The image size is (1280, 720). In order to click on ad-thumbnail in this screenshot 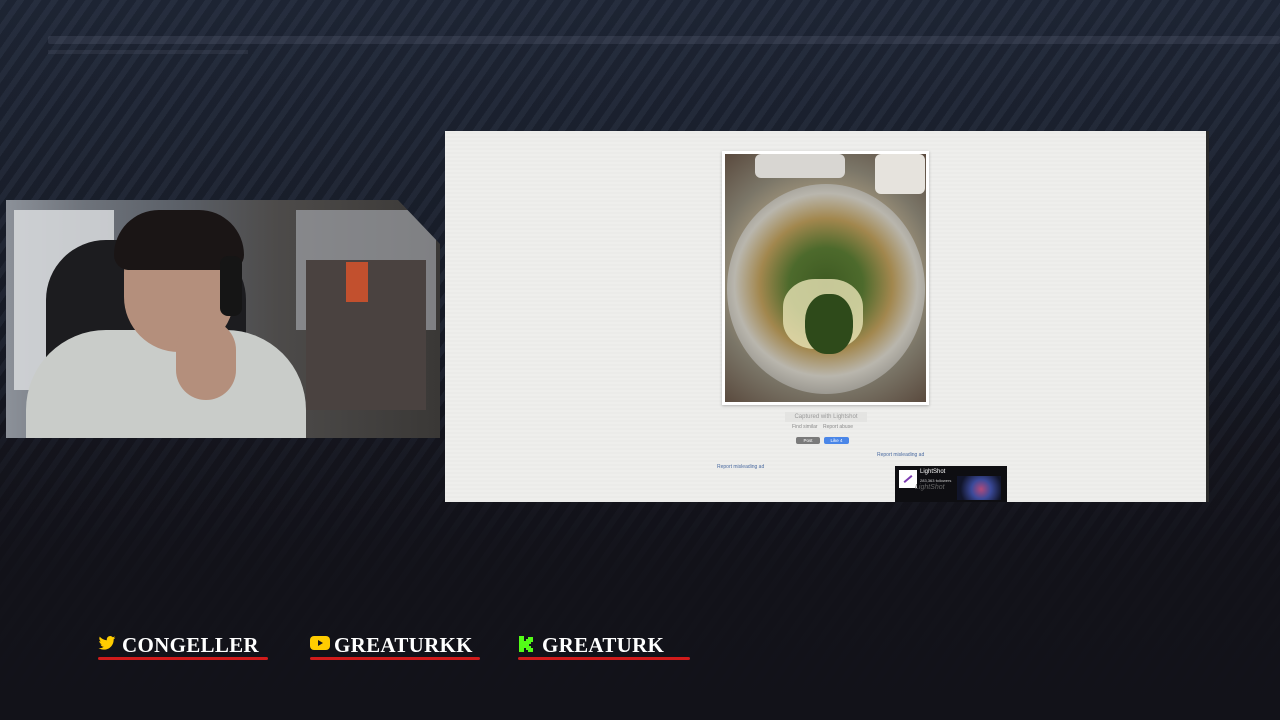, I will do `click(979, 488)`.